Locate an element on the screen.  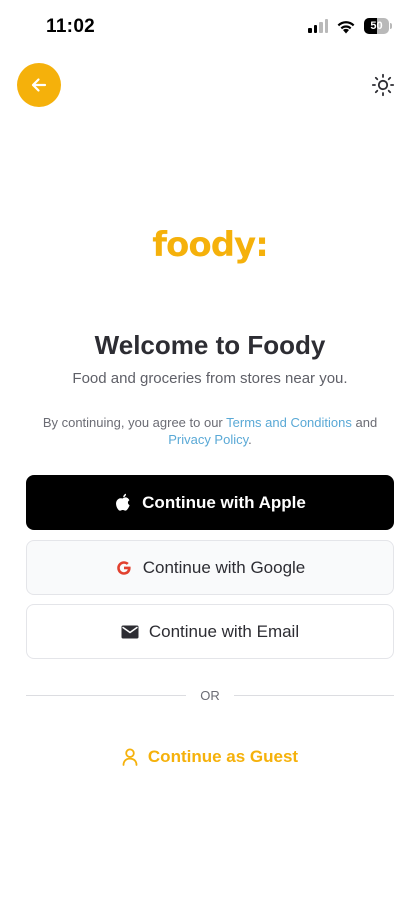
back-button is located at coordinates (39, 85).